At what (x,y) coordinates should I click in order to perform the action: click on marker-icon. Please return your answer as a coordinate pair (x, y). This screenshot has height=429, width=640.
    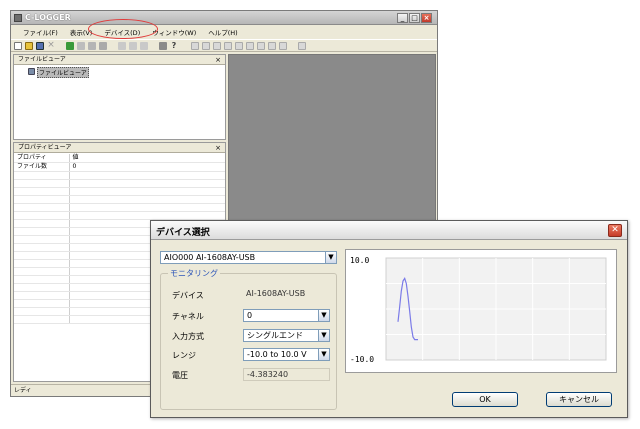
    Looking at the image, I should click on (283, 46).